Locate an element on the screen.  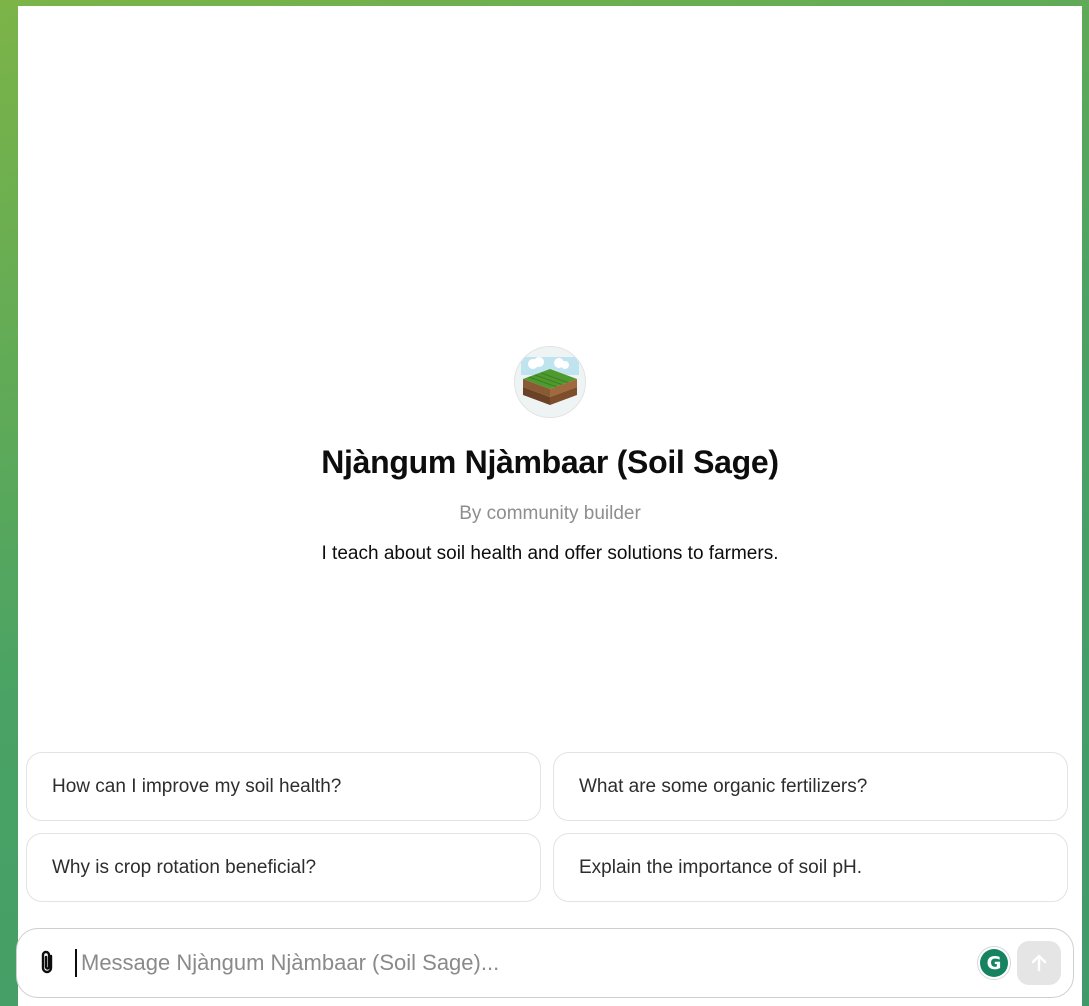
grammarly-button: G is located at coordinates (994, 963).